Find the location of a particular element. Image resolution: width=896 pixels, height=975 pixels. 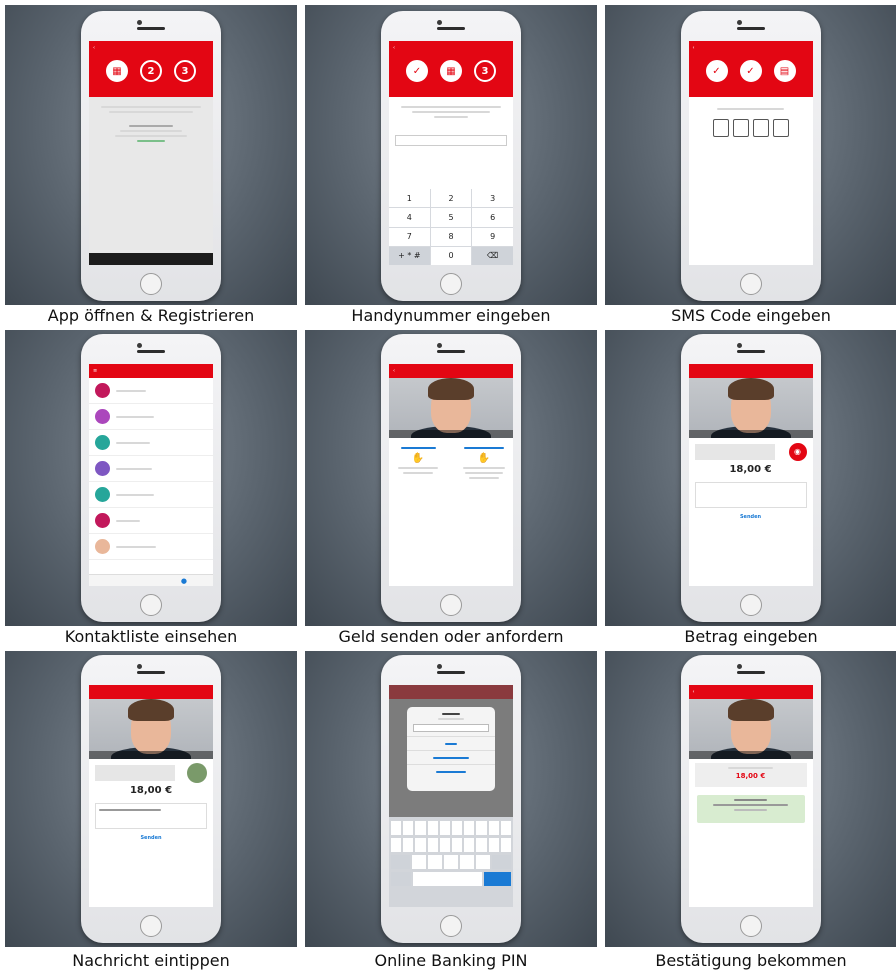

key-0: 0 is located at coordinates (451, 255).